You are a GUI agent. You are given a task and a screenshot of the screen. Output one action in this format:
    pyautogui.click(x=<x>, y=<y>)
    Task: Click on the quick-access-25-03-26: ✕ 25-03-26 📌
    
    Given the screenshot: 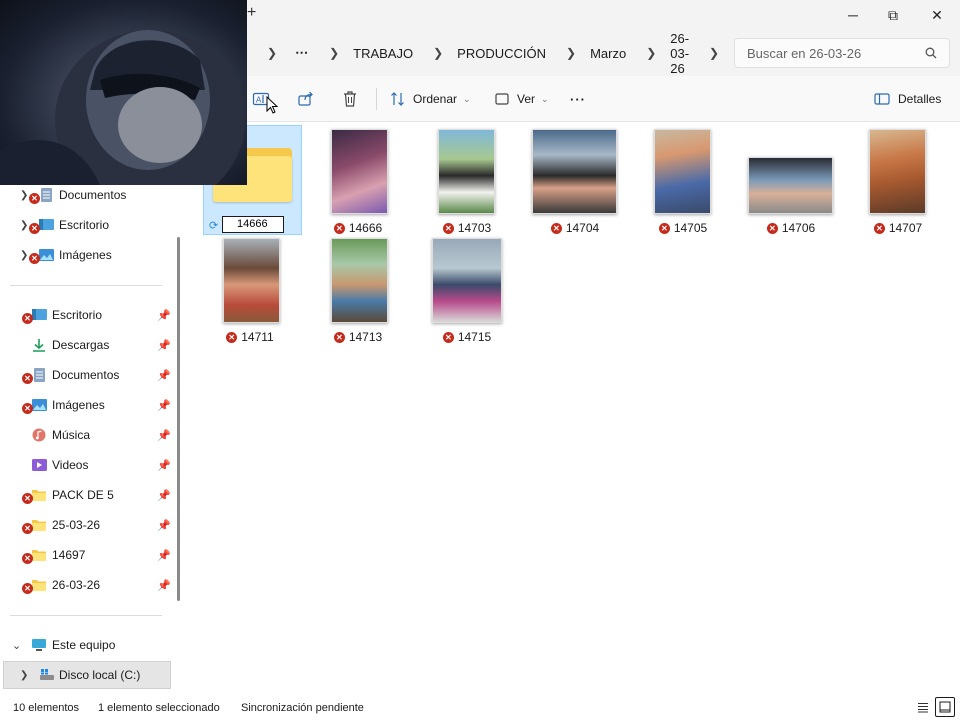 What is the action you would take?
    pyautogui.click(x=88, y=525)
    